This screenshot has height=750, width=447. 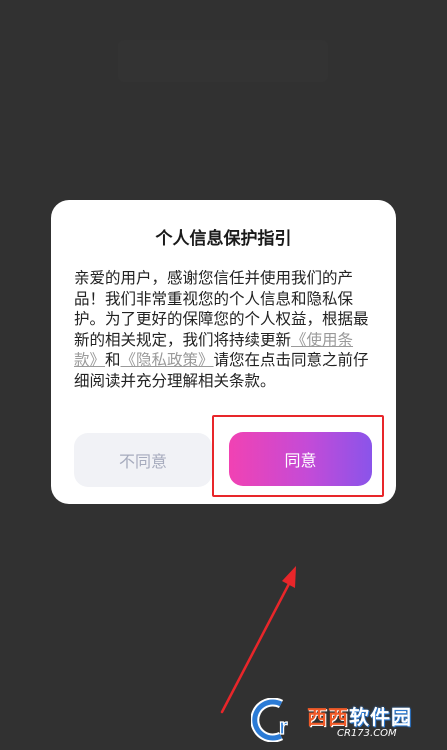 I want to click on watermark-url: CR173.COM, so click(x=367, y=733).